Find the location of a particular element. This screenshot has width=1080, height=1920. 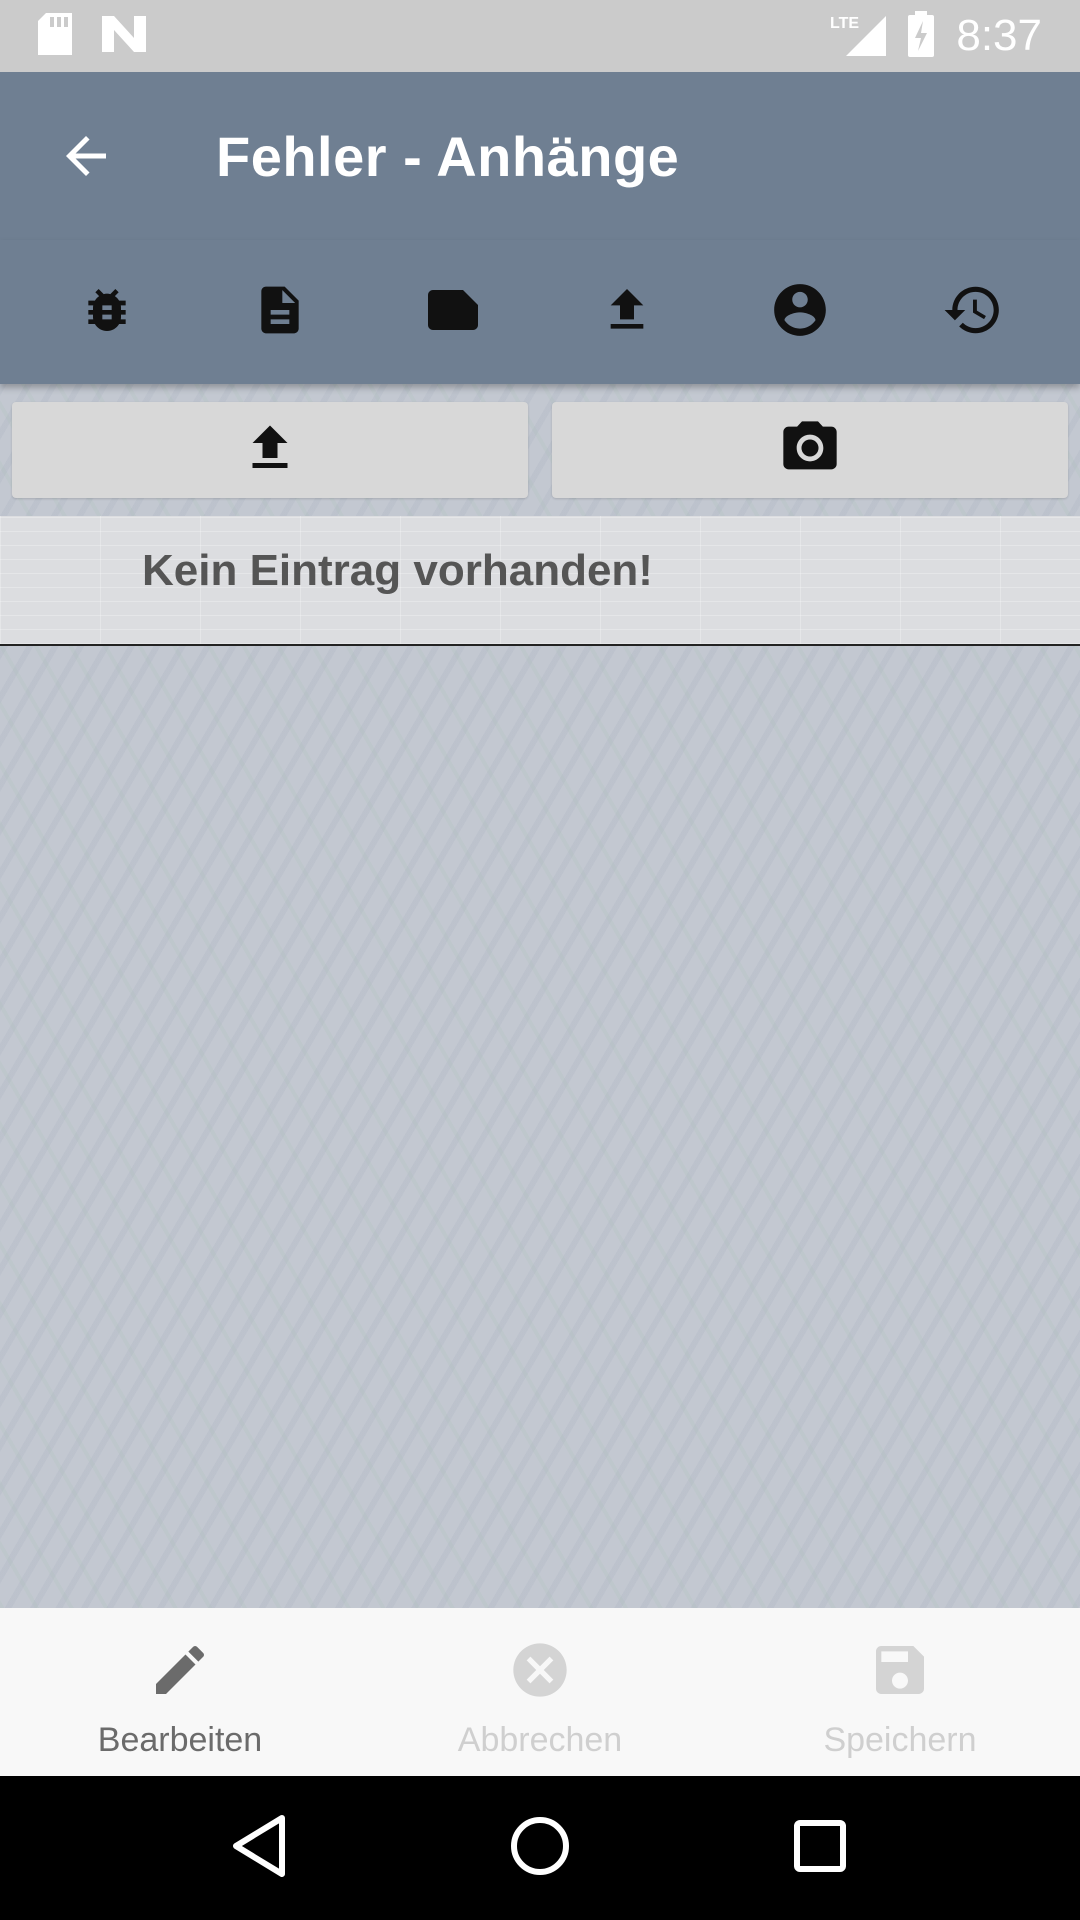

bug-icon is located at coordinates (107, 312).